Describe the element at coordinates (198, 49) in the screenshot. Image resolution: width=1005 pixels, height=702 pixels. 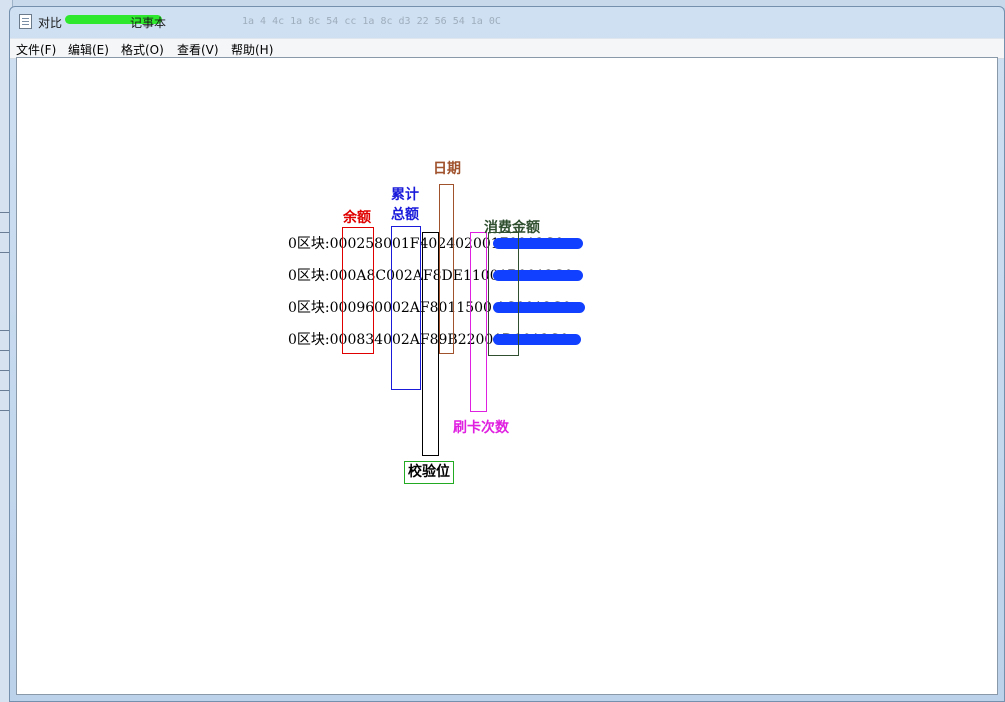
I see `menu-view: 查看(V)` at that location.